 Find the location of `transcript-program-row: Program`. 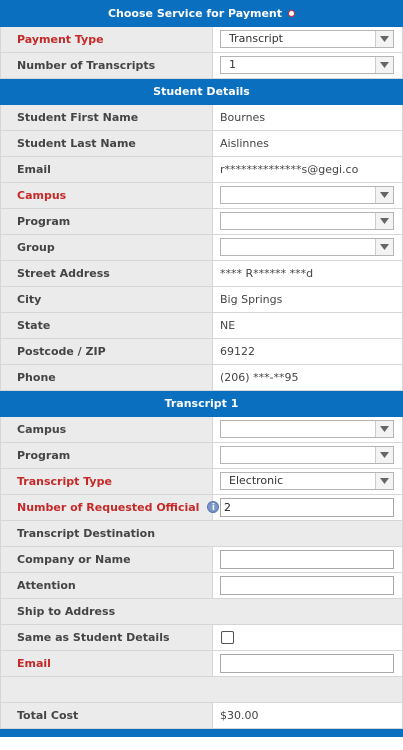

transcript-program-row: Program is located at coordinates (201, 456).